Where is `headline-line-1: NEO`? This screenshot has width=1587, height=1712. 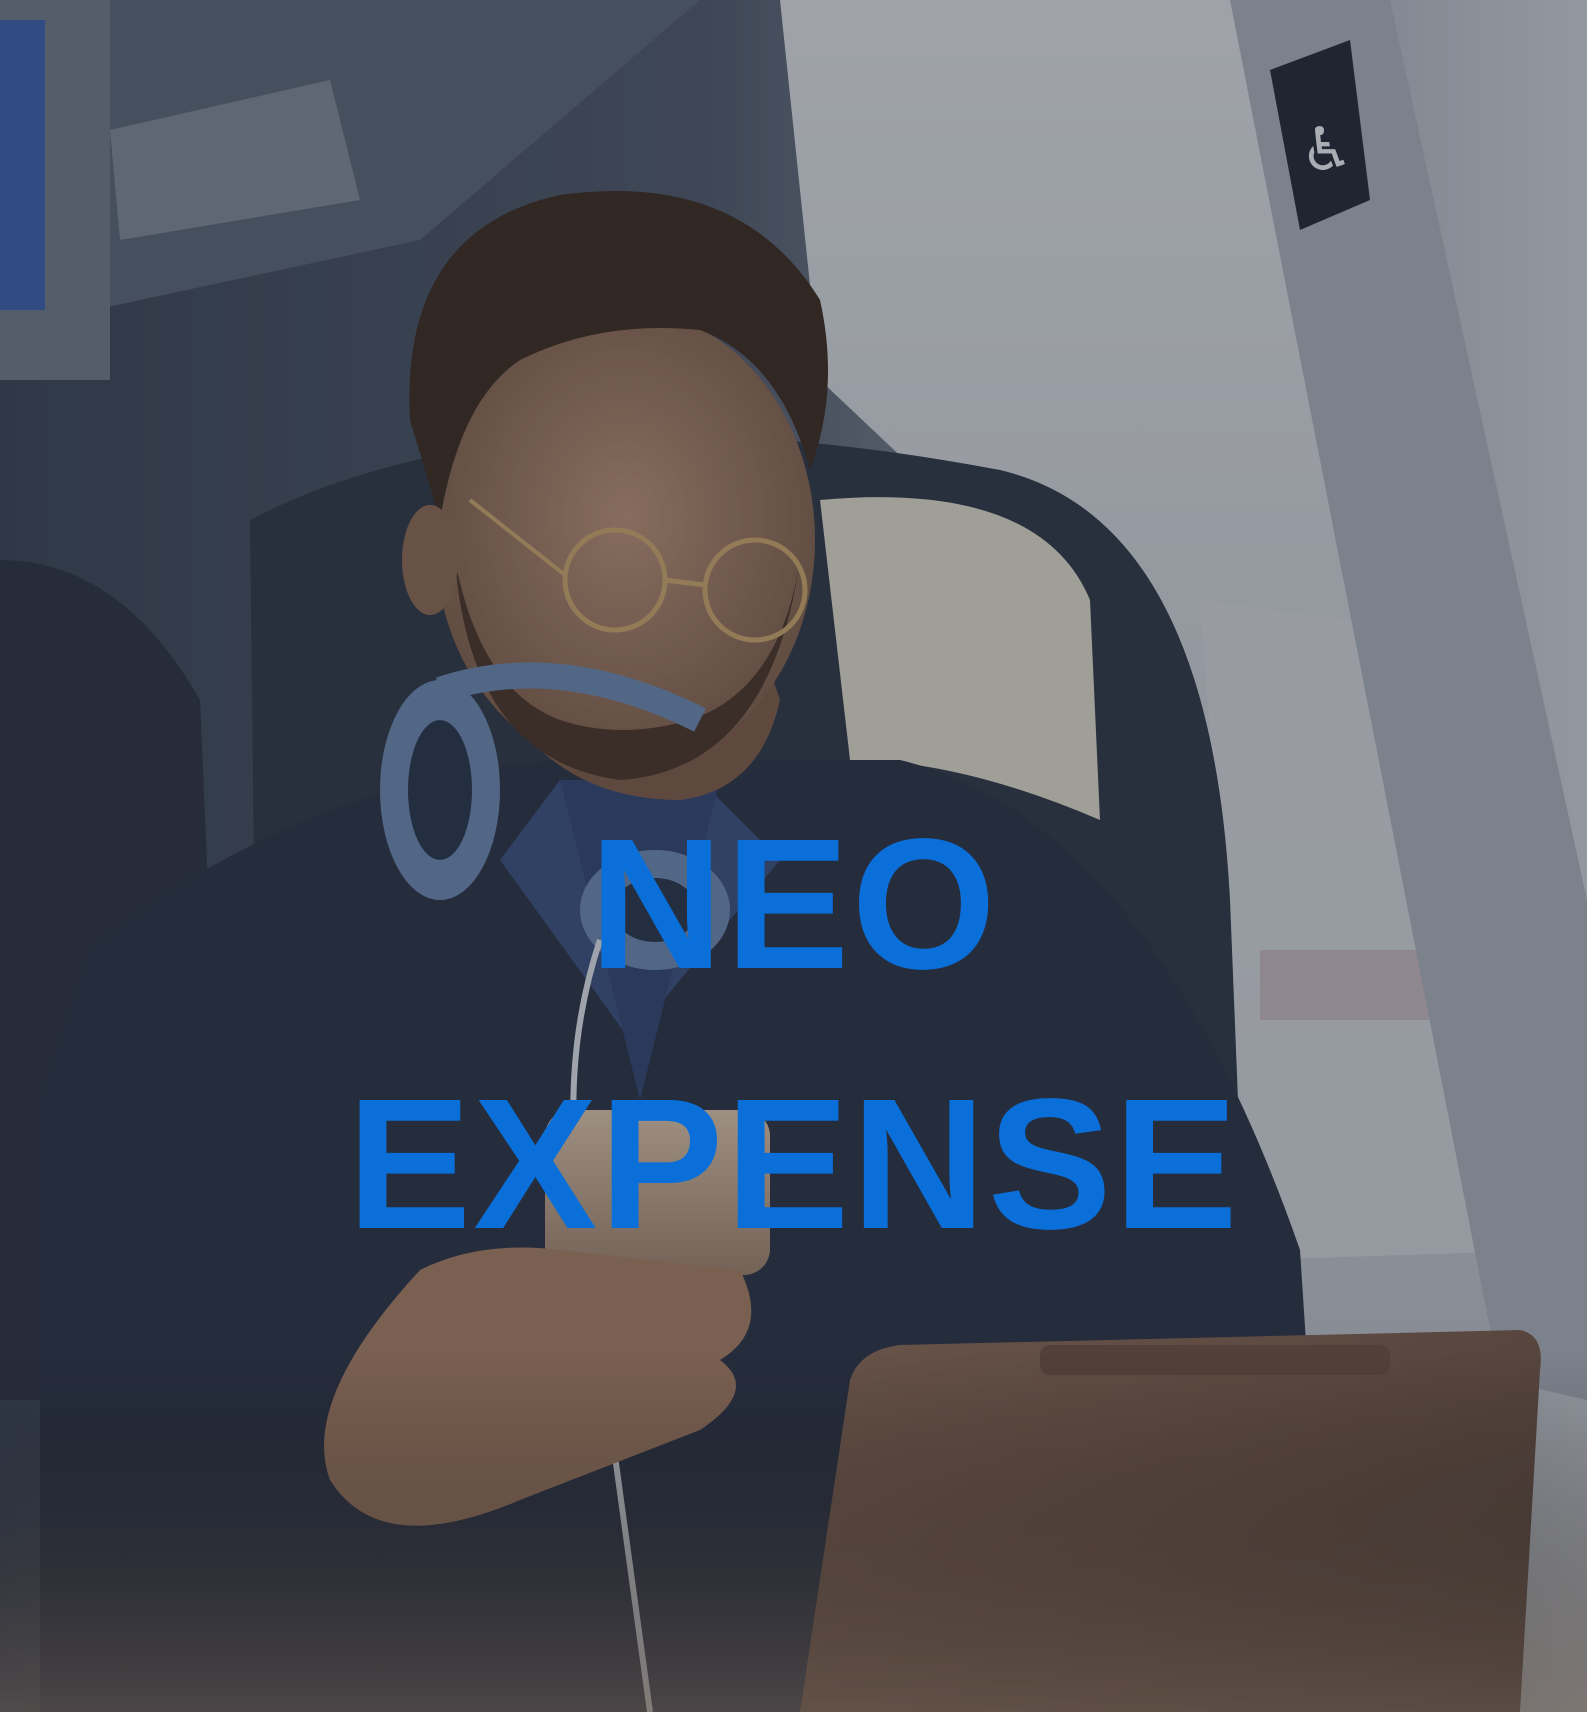 headline-line-1: NEO is located at coordinates (793, 904).